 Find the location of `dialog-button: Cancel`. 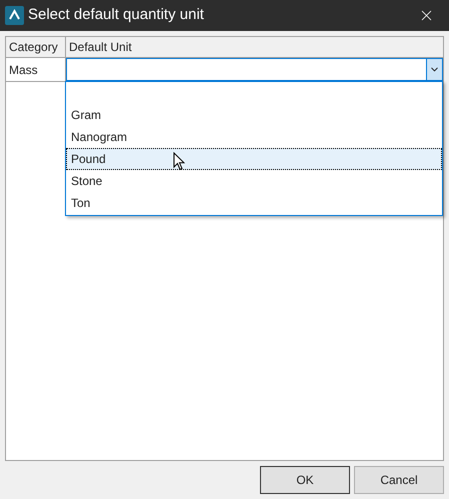

dialog-button: Cancel is located at coordinates (399, 480).